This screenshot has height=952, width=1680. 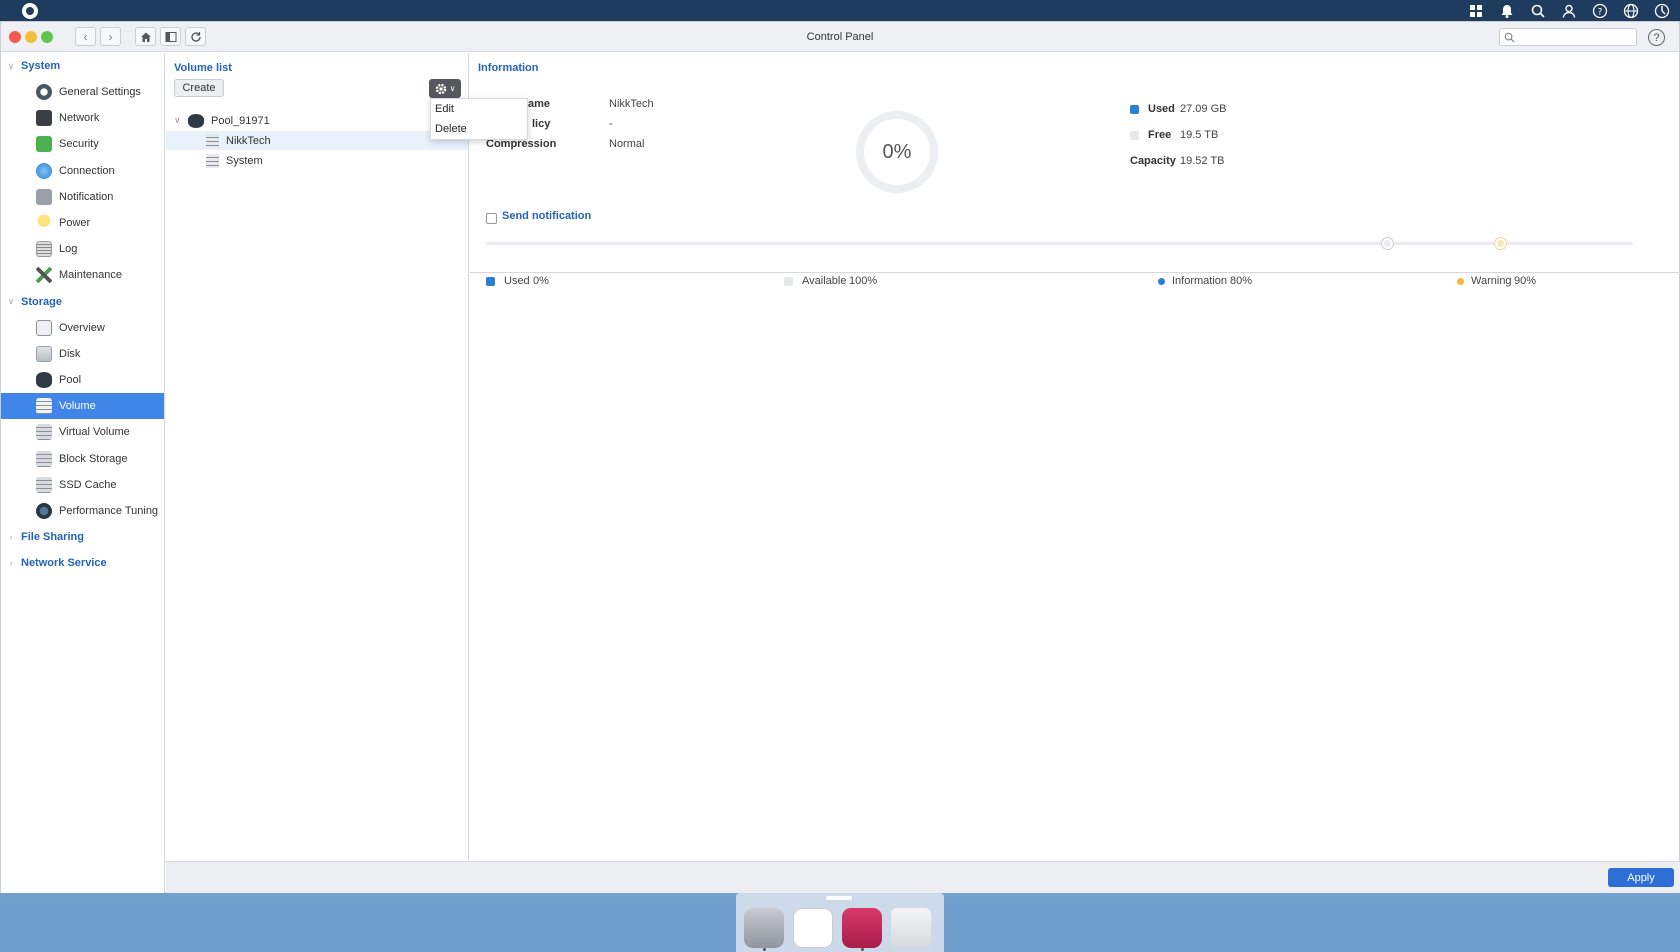 I want to click on search-icon, so click(x=1537, y=10).